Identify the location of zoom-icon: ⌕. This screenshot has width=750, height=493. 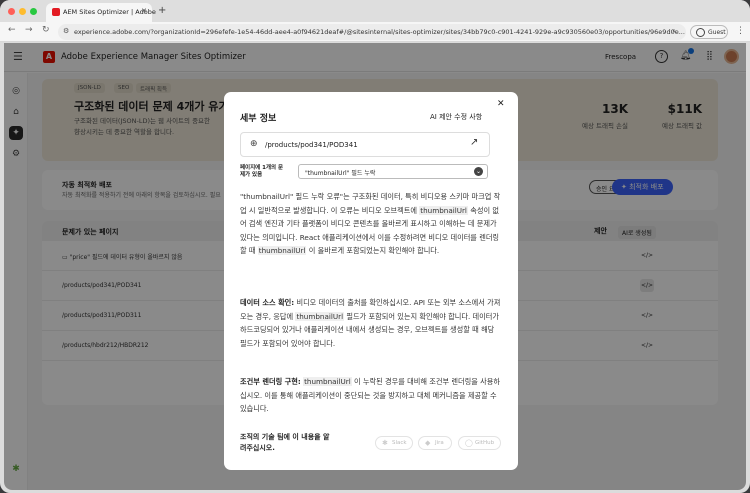
(674, 31).